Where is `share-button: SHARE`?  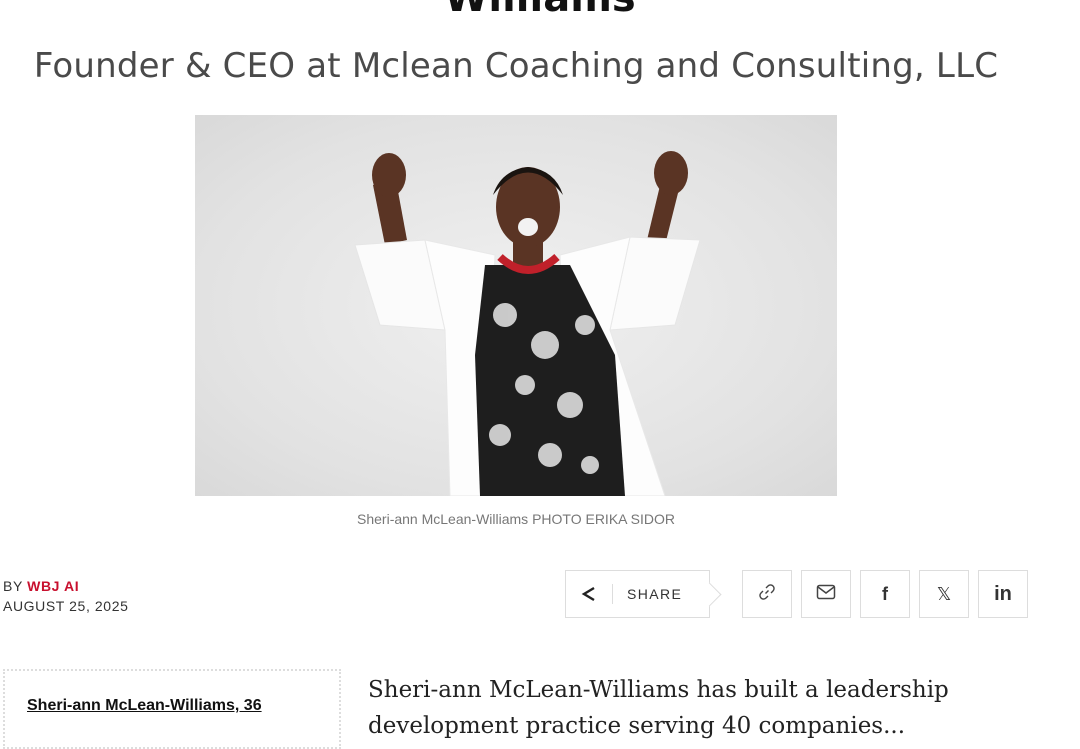
share-button: SHARE is located at coordinates (637, 594).